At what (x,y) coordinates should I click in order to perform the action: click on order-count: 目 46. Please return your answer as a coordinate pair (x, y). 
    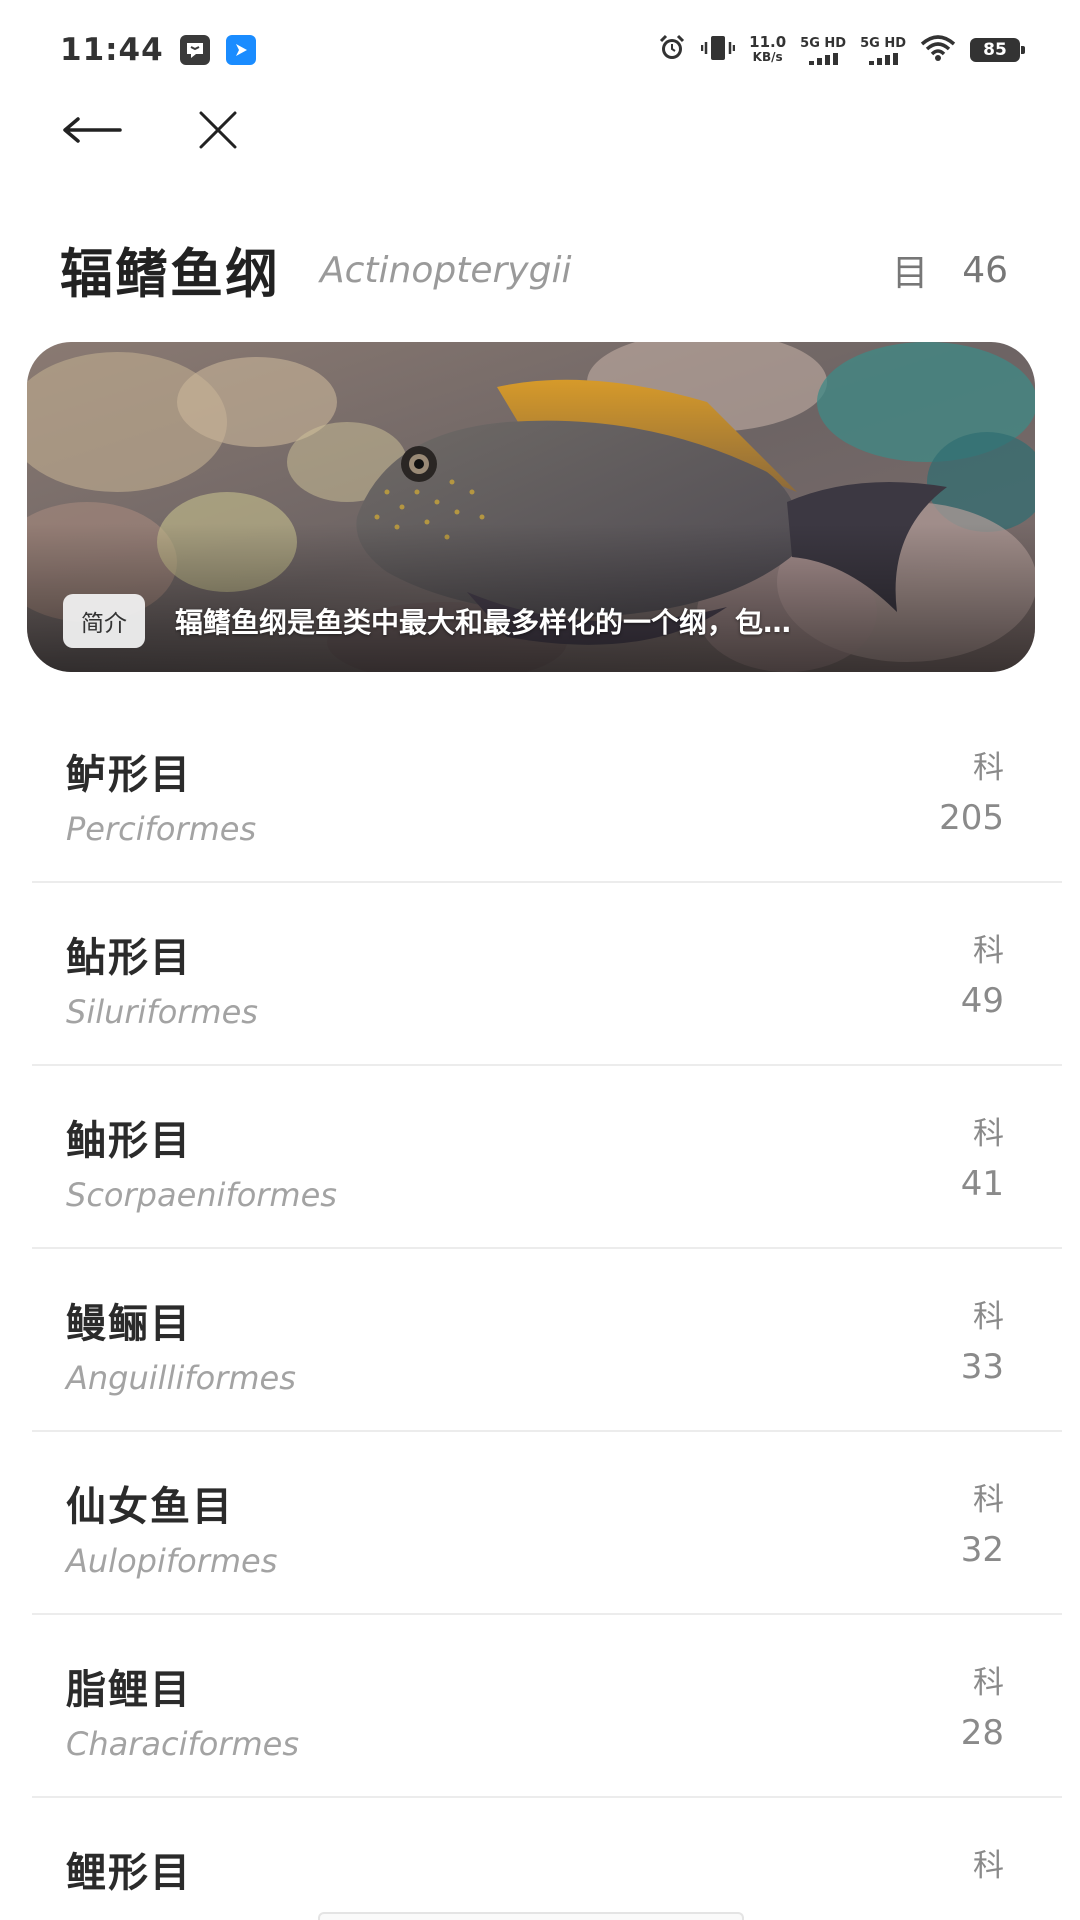
    Looking at the image, I should click on (950, 270).